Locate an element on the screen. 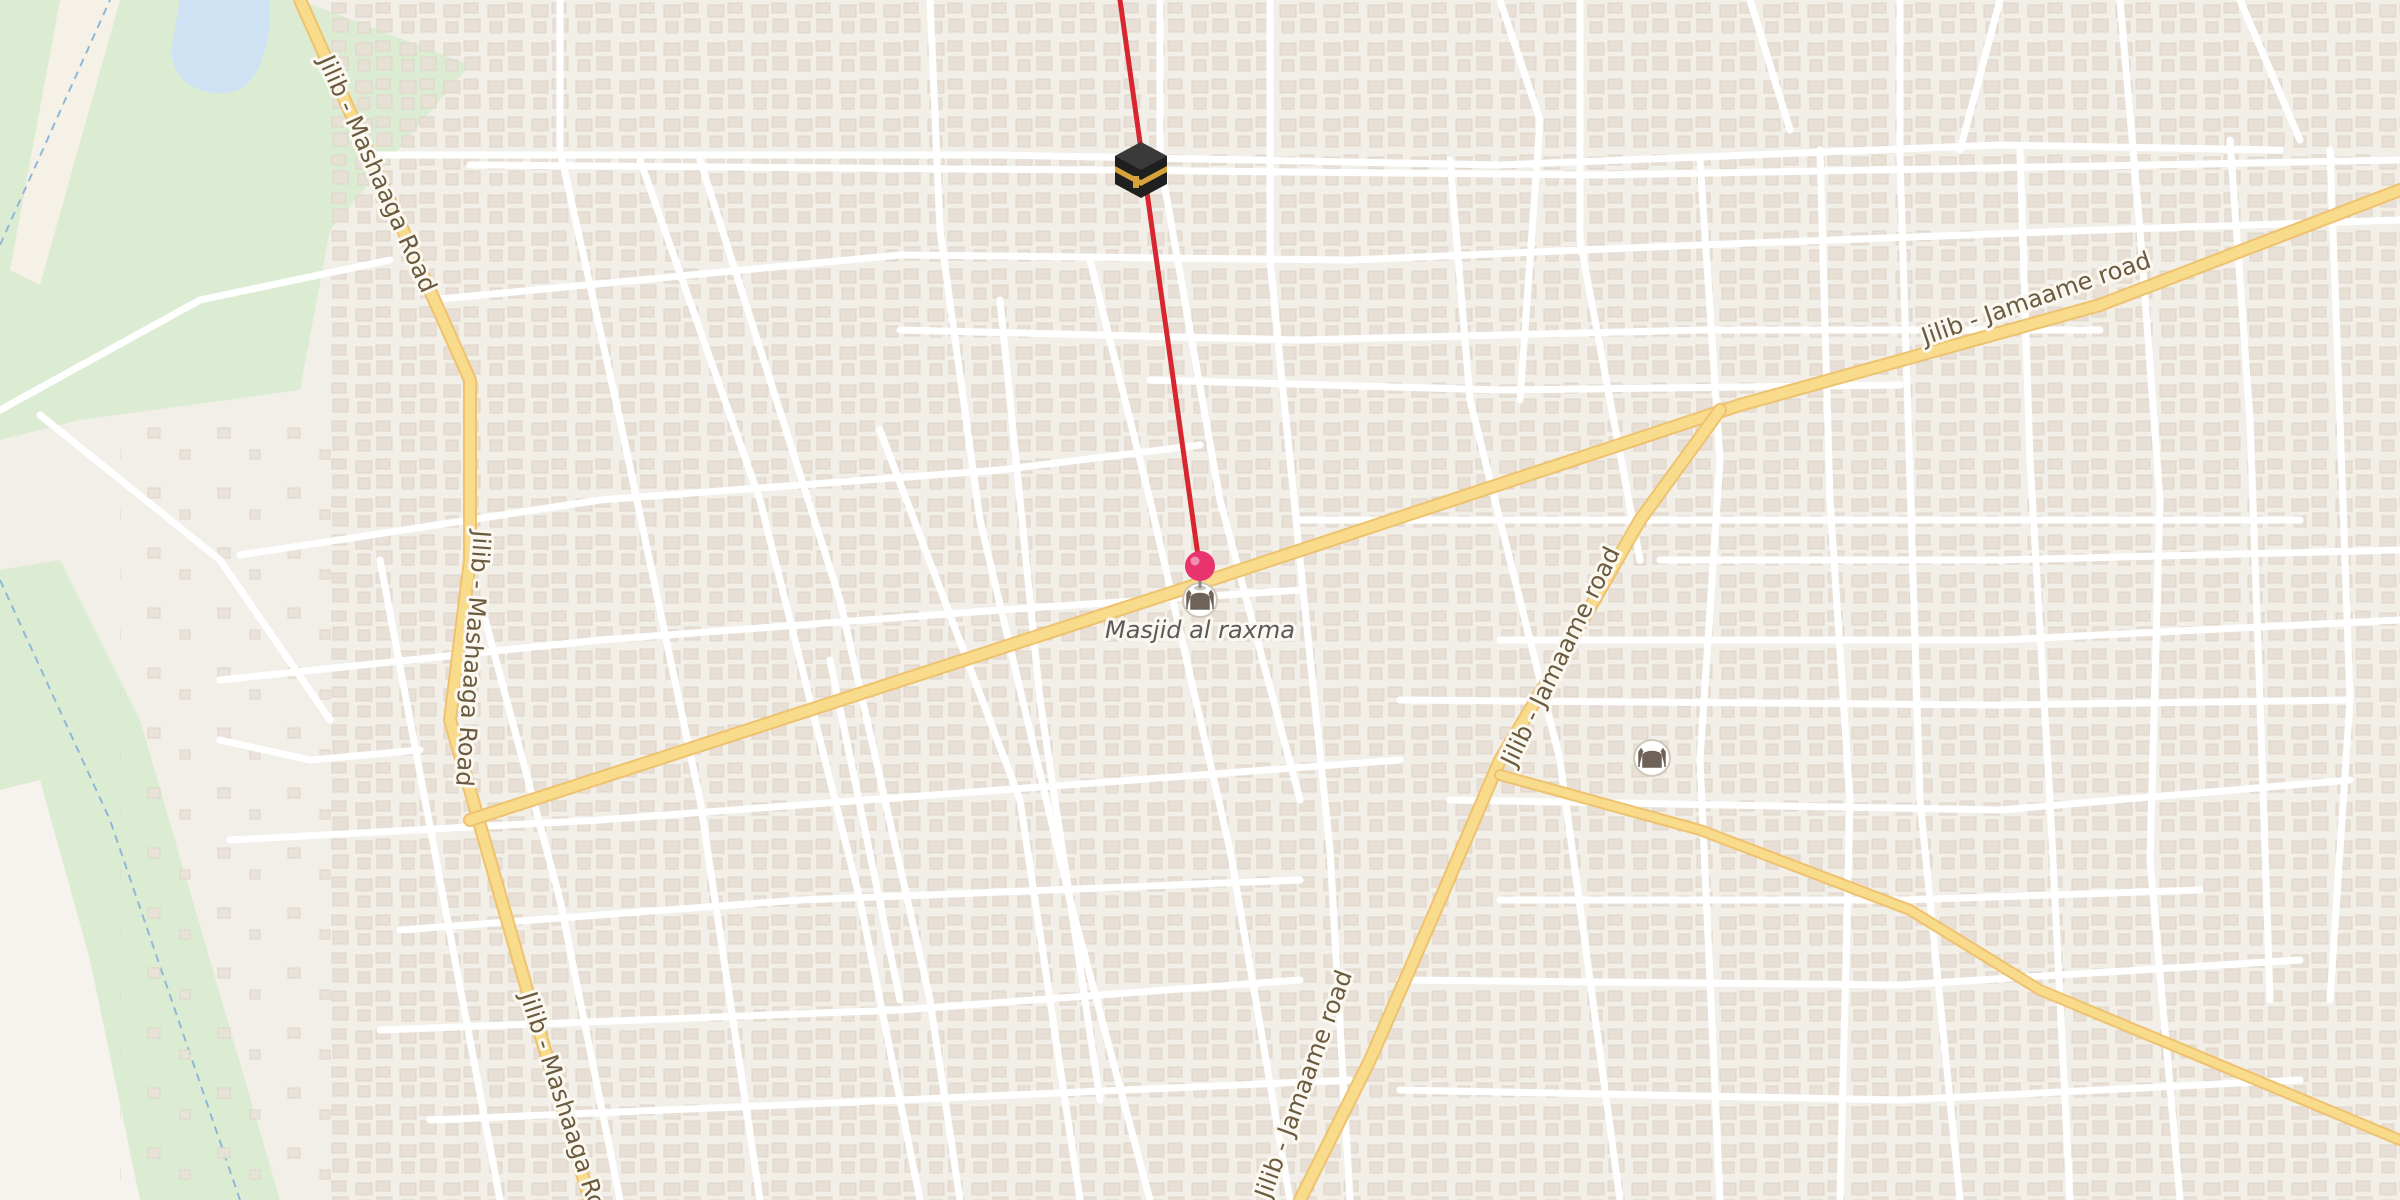 Image resolution: width=2400 pixels, height=1200 pixels. mosque-icon-east is located at coordinates (1652, 758).